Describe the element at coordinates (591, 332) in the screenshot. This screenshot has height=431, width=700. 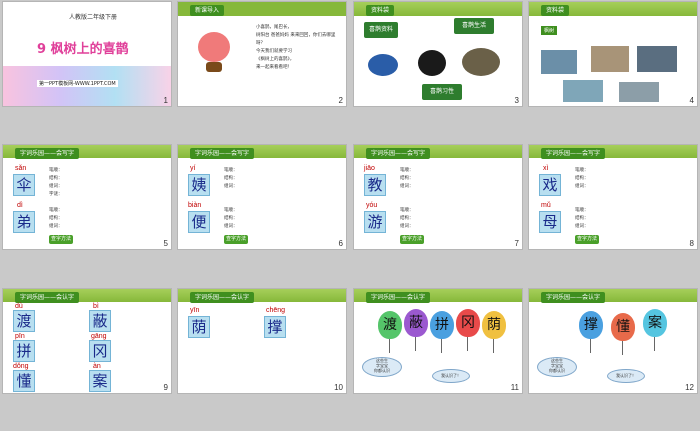
I see `balloon-character: 撑` at that location.